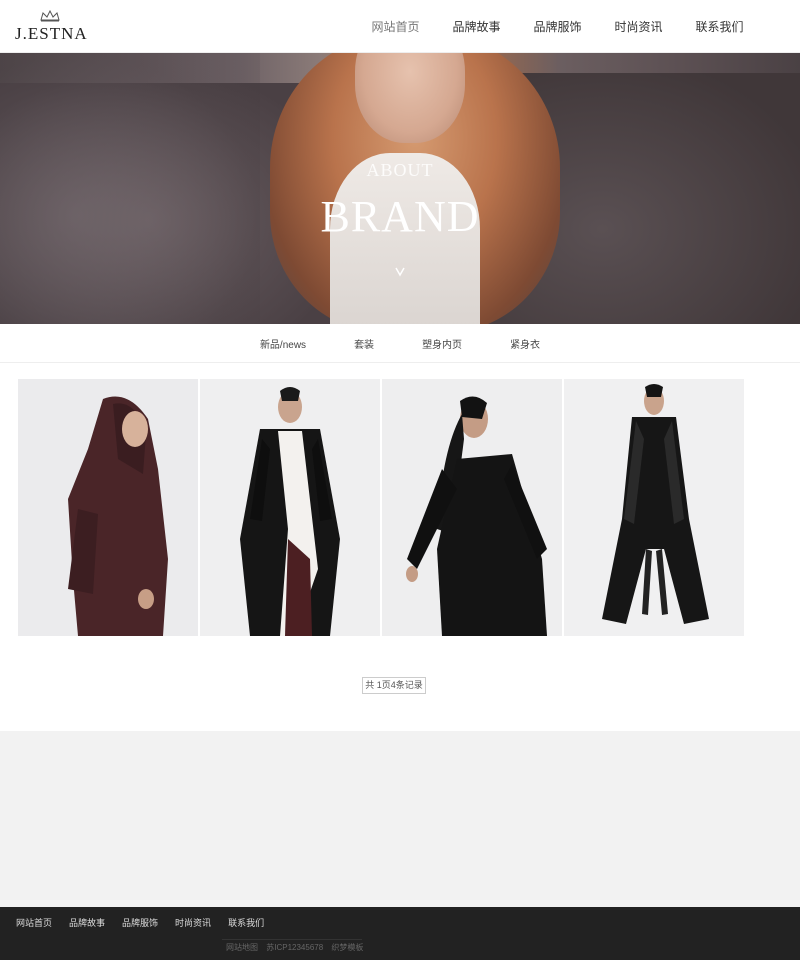 This screenshot has height=960, width=800. I want to click on category-nav: 新品/news 套装 塑身内页 紧身衣, so click(400, 343).